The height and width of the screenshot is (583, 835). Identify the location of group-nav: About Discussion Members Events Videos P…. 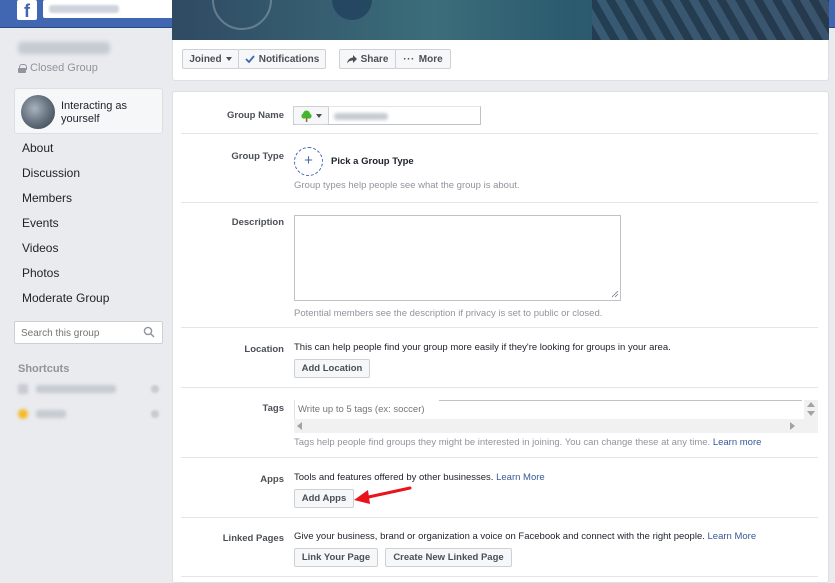
(89, 227).